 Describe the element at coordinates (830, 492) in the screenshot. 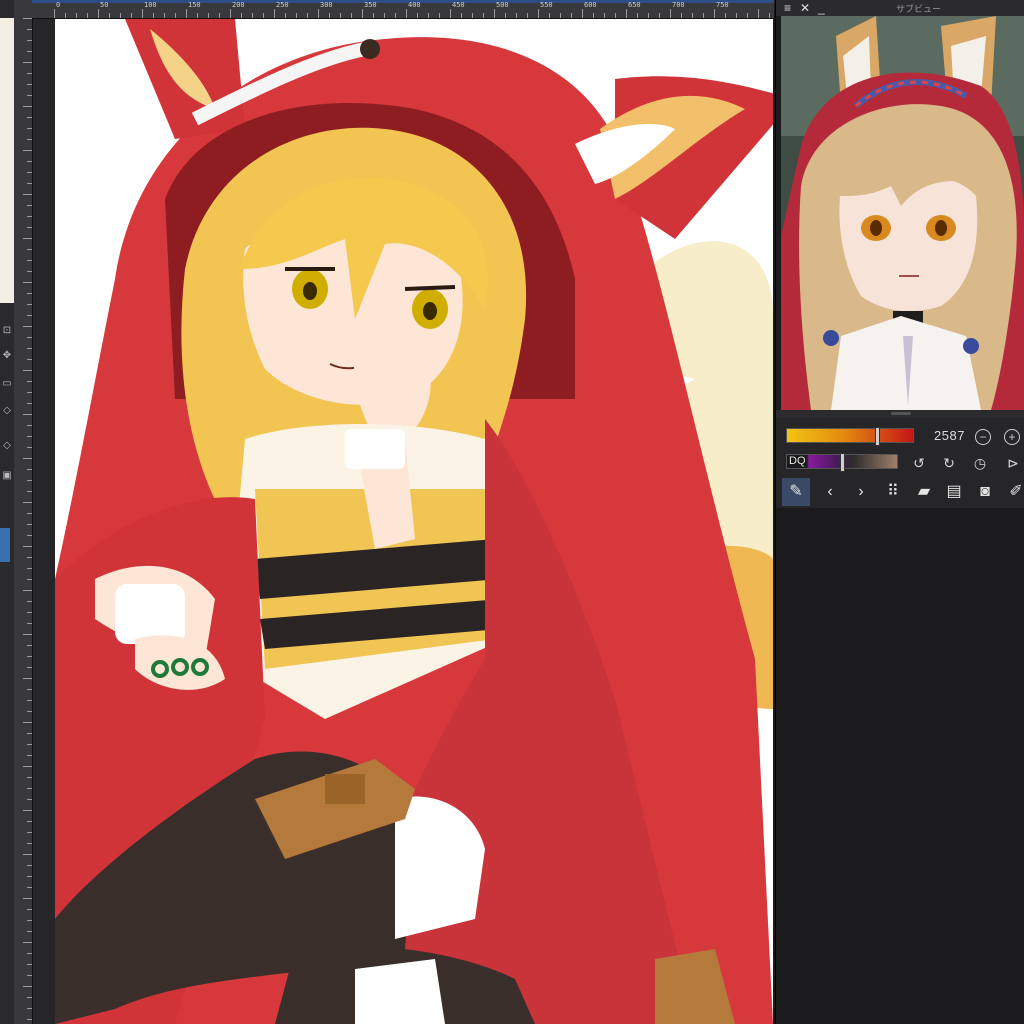

I see `previous-icon: ‹` at that location.